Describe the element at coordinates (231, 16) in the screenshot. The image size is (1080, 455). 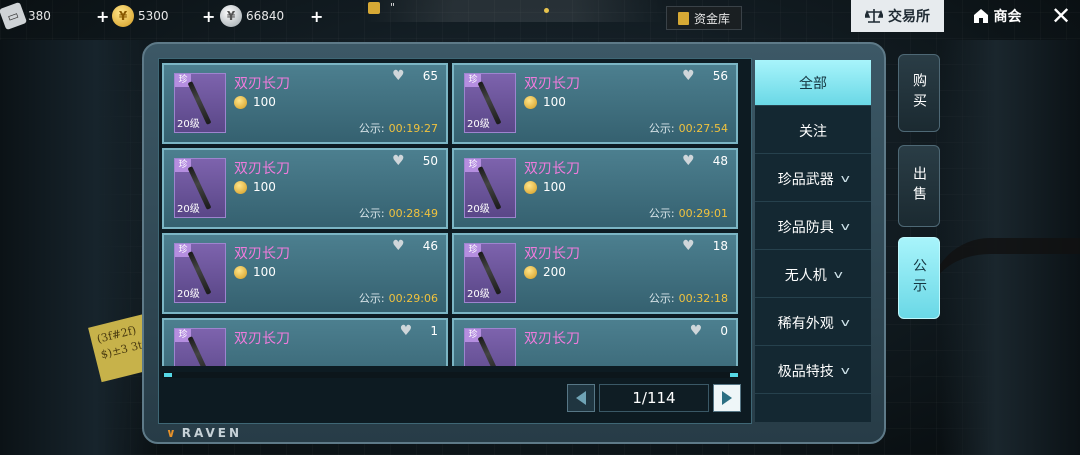
I see `silver-coin-icon: ¥` at that location.